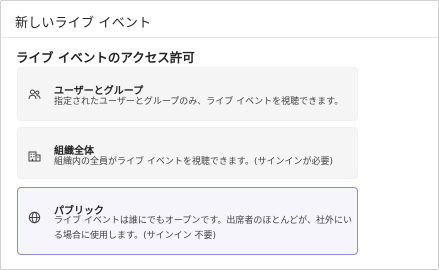 This screenshot has height=270, width=439. What do you see at coordinates (219, 19) in the screenshot?
I see `dialog-header: 新しいライブ イベント` at bounding box center [219, 19].